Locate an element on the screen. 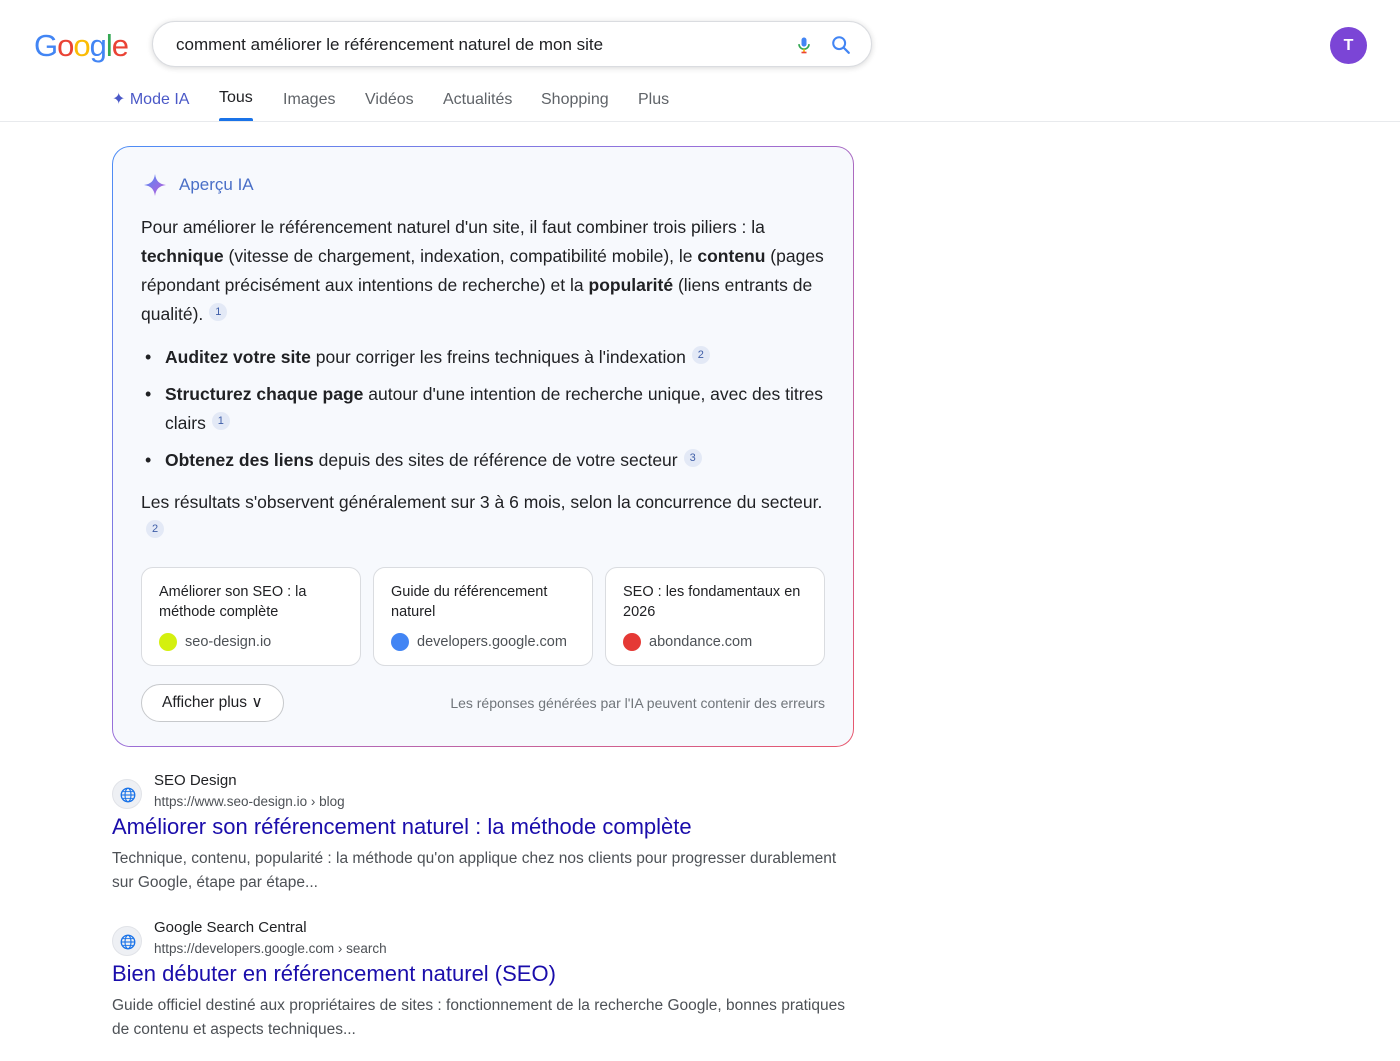 The height and width of the screenshot is (1061, 1400). bullet-bold: Auditez votre site is located at coordinates (238, 357).